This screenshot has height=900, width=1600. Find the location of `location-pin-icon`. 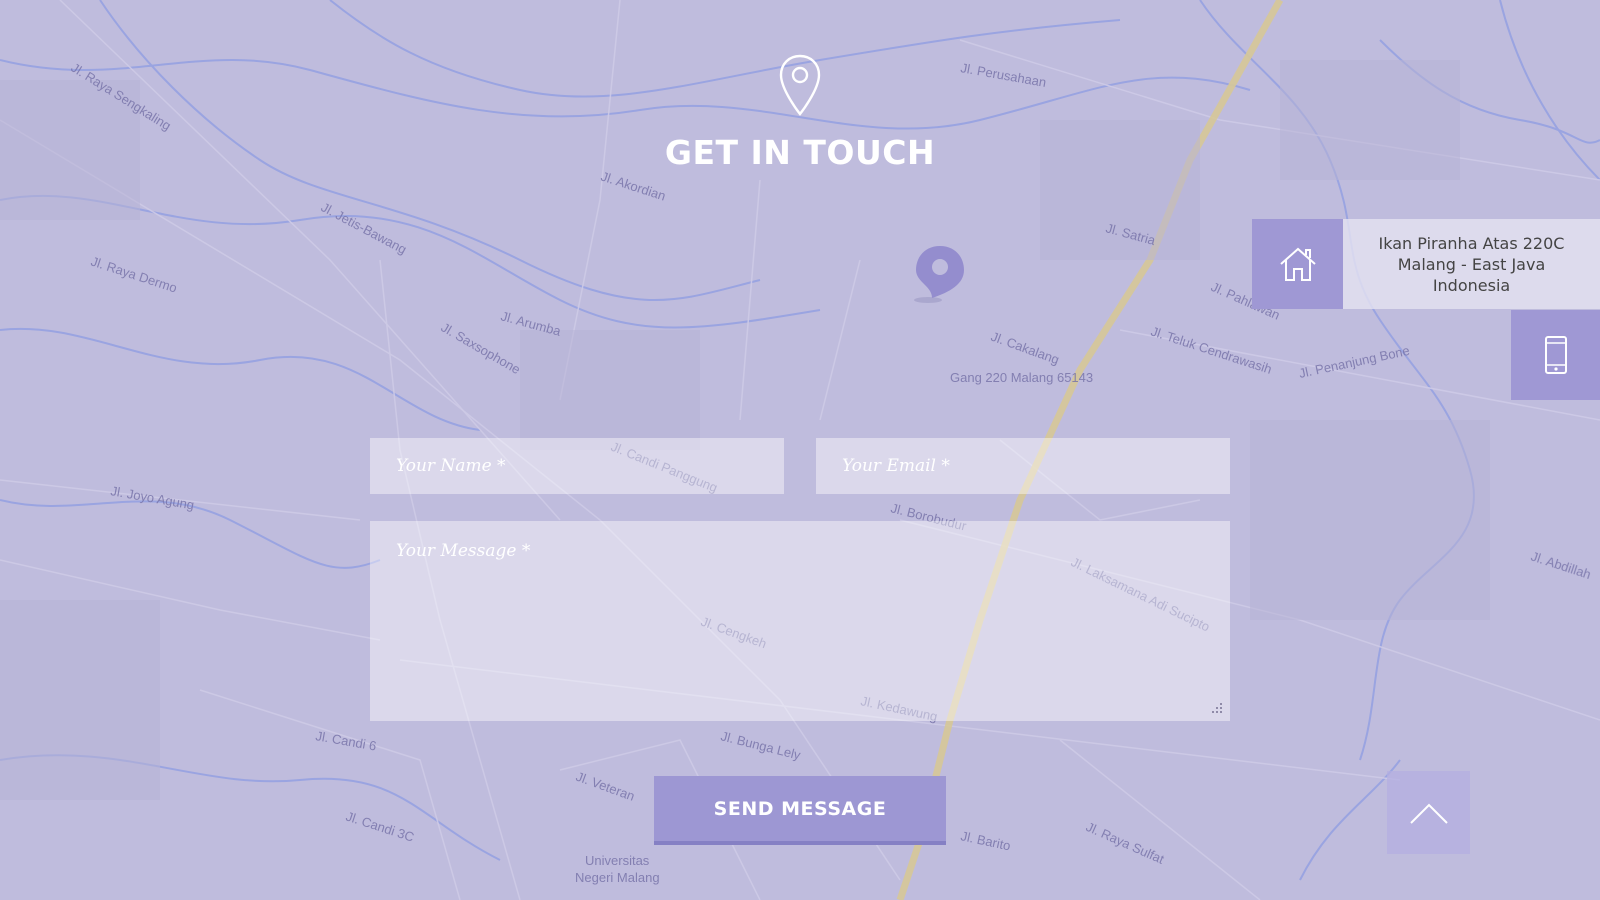

location-pin-icon is located at coordinates (800, 85).